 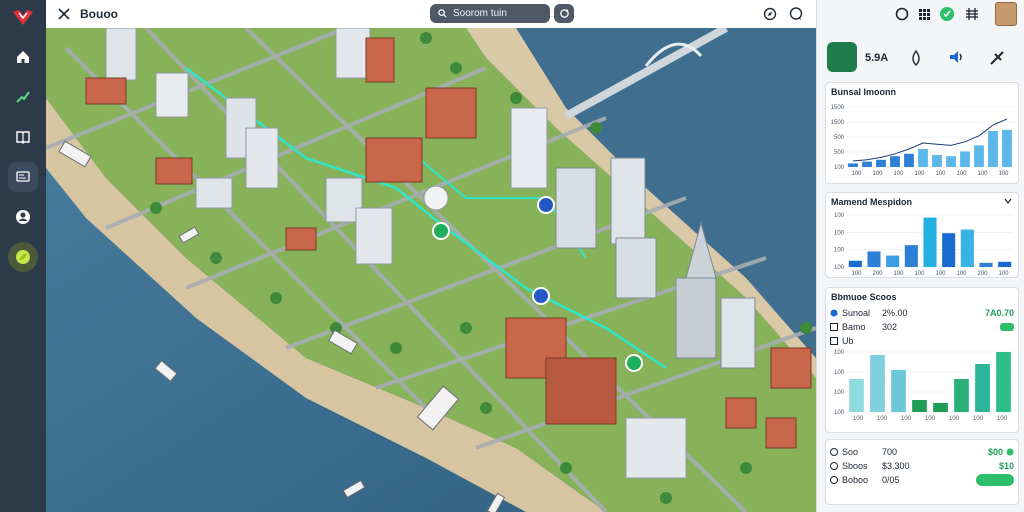 What do you see at coordinates (997, 58) in the screenshot?
I see `tool-icon` at bounding box center [997, 58].